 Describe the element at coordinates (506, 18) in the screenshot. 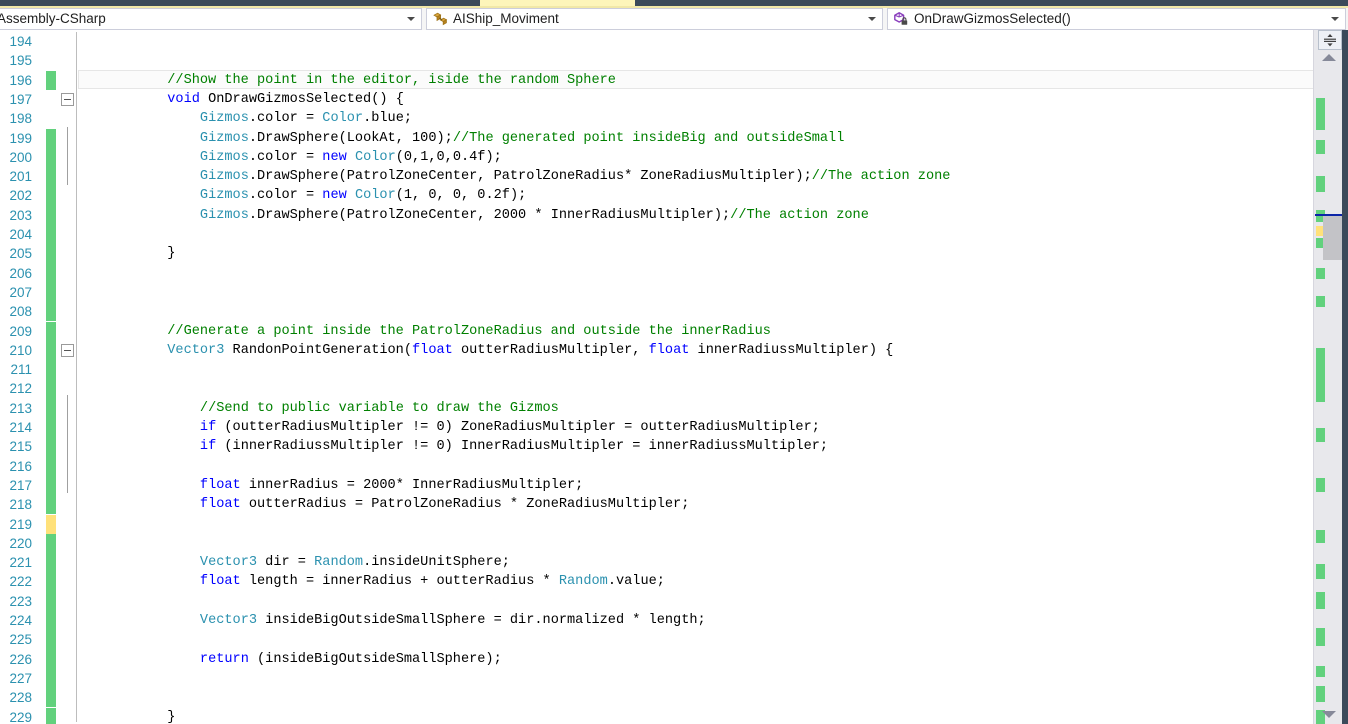

I see `type-dropdown-label: AIShip_Moviment` at that location.